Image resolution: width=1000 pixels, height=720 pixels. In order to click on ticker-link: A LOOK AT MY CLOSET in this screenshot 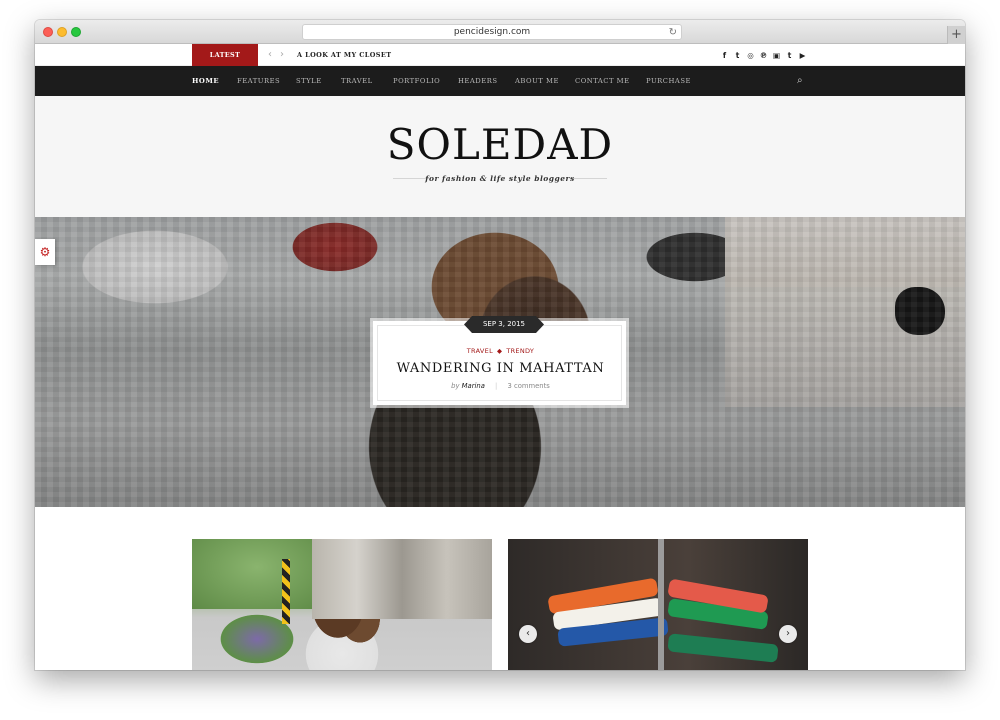, I will do `click(344, 55)`.